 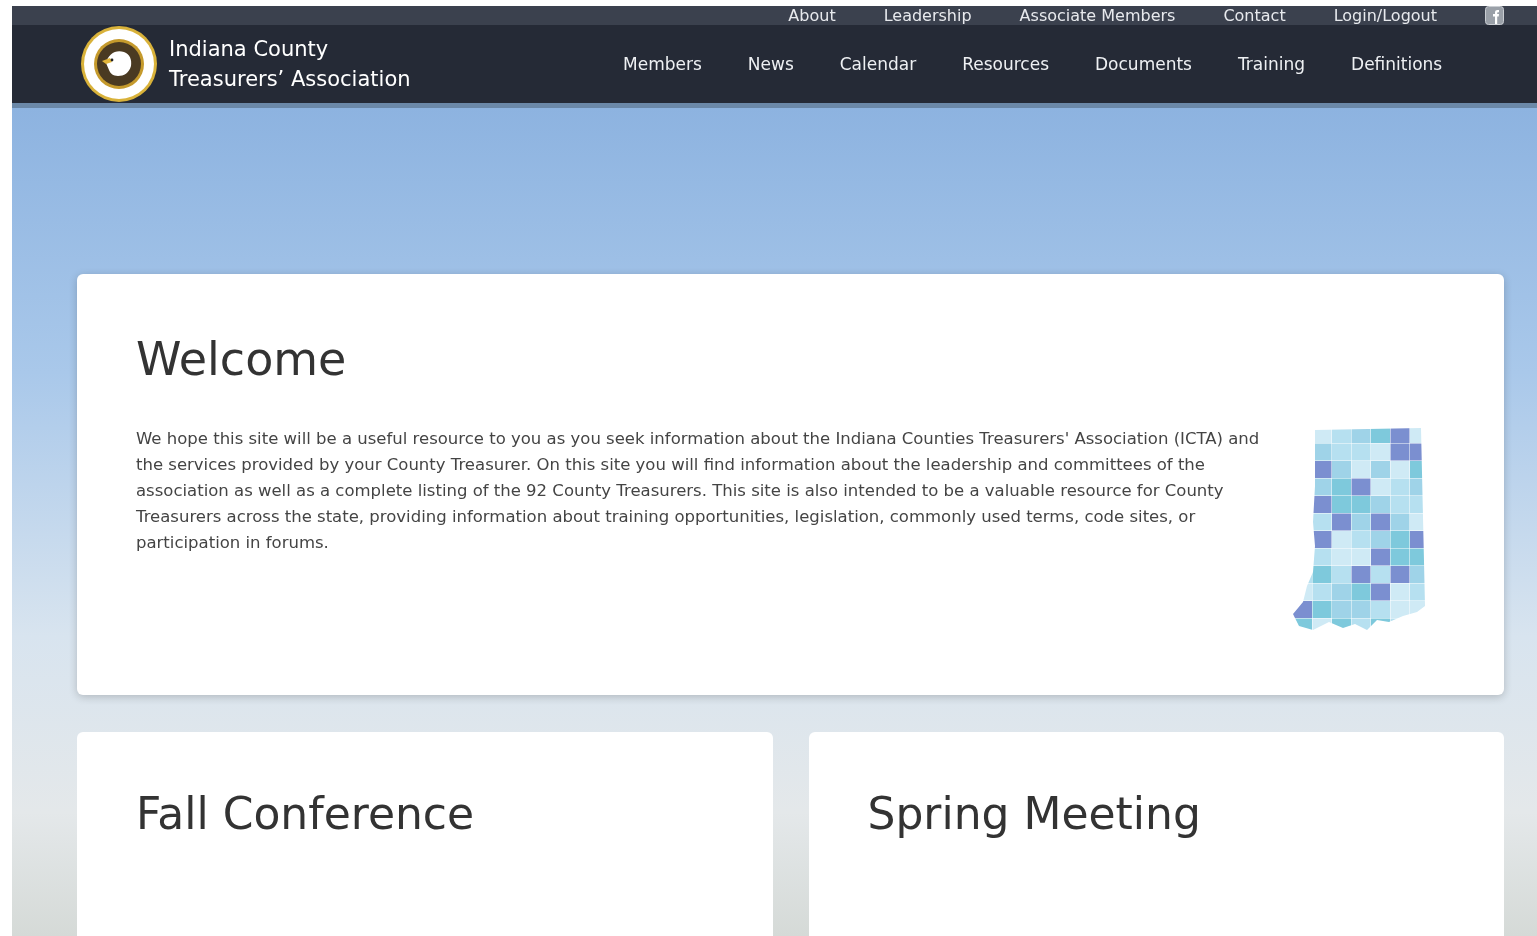 What do you see at coordinates (770, 64) in the screenshot?
I see `main-nav-link: News` at bounding box center [770, 64].